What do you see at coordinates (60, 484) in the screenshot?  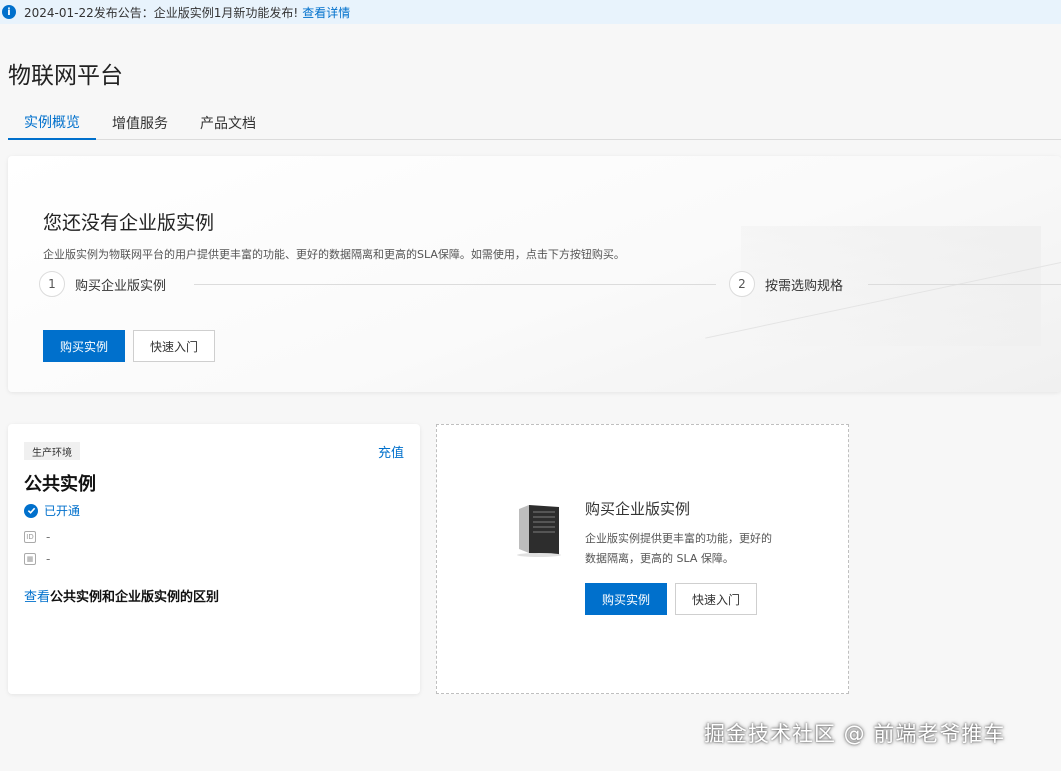 I see `instance-title: 公共实例` at bounding box center [60, 484].